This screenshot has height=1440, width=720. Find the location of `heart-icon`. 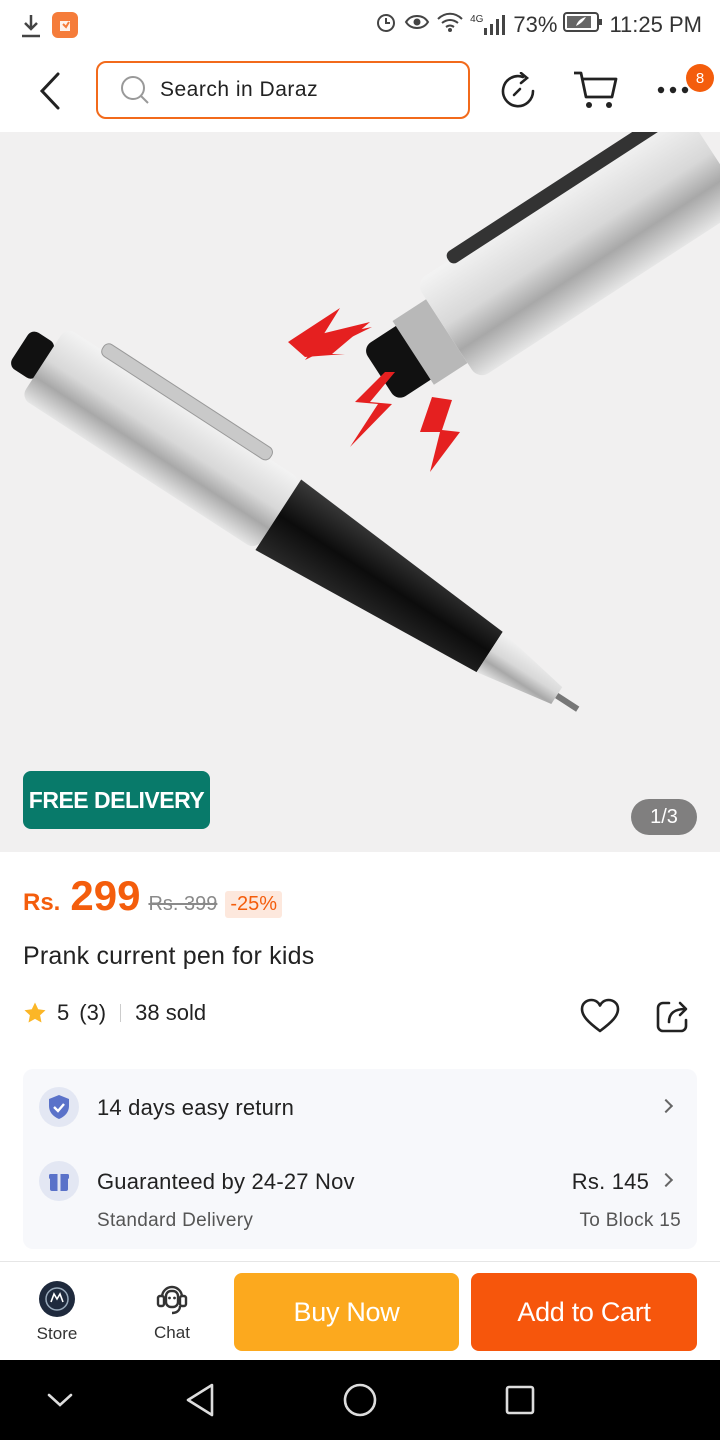

heart-icon is located at coordinates (600, 1015).